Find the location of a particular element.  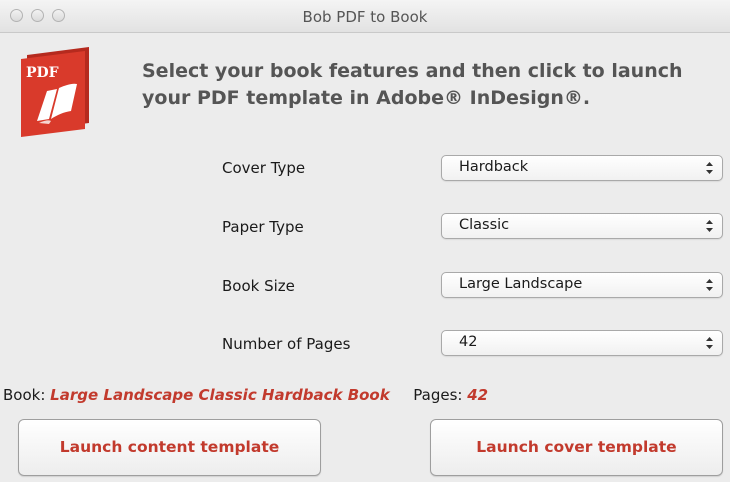

pdf-book-logo-icon: PDF is located at coordinates (55, 92).